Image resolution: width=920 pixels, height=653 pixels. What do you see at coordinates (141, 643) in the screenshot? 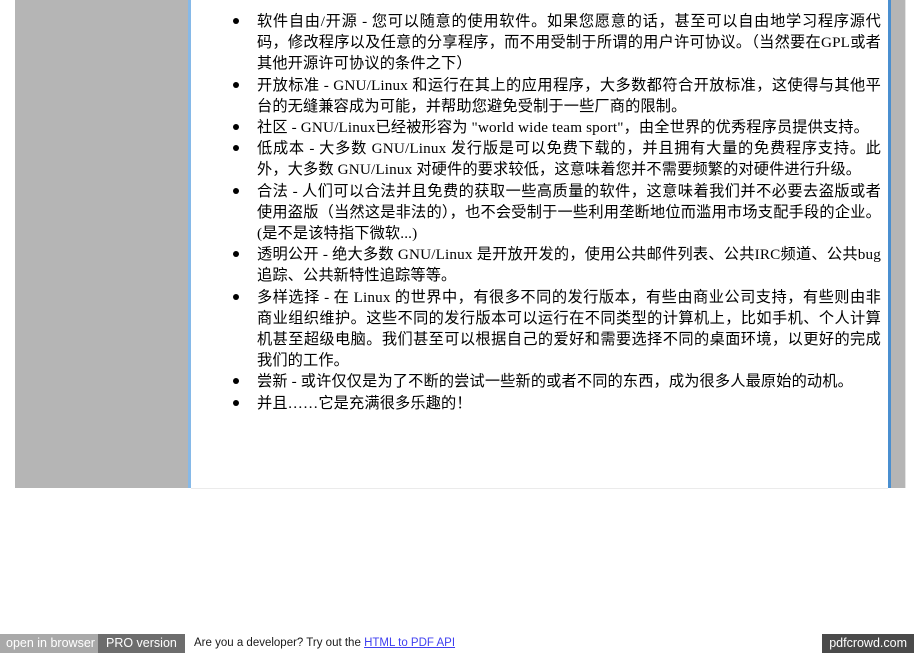
I see `pro-version-button: PRO version` at bounding box center [141, 643].